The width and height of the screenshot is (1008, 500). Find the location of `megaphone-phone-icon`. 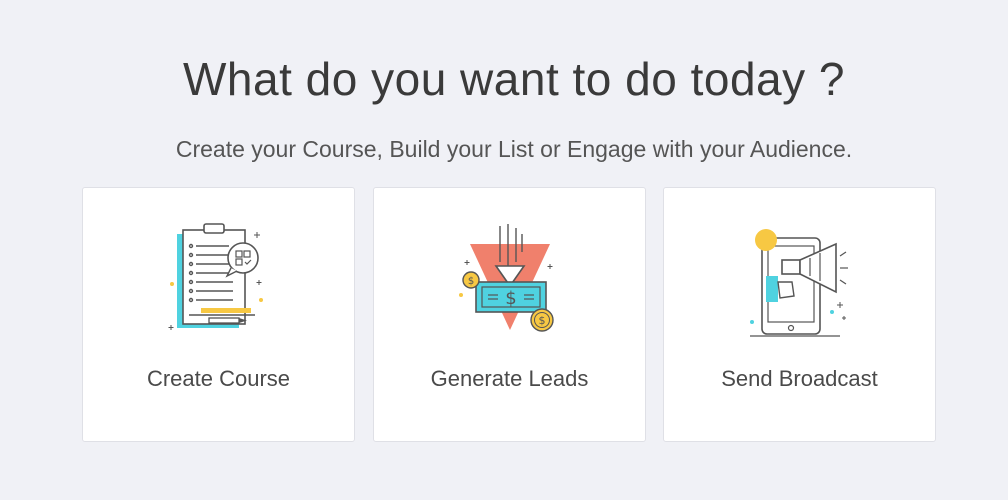

megaphone-phone-icon is located at coordinates (799, 283).